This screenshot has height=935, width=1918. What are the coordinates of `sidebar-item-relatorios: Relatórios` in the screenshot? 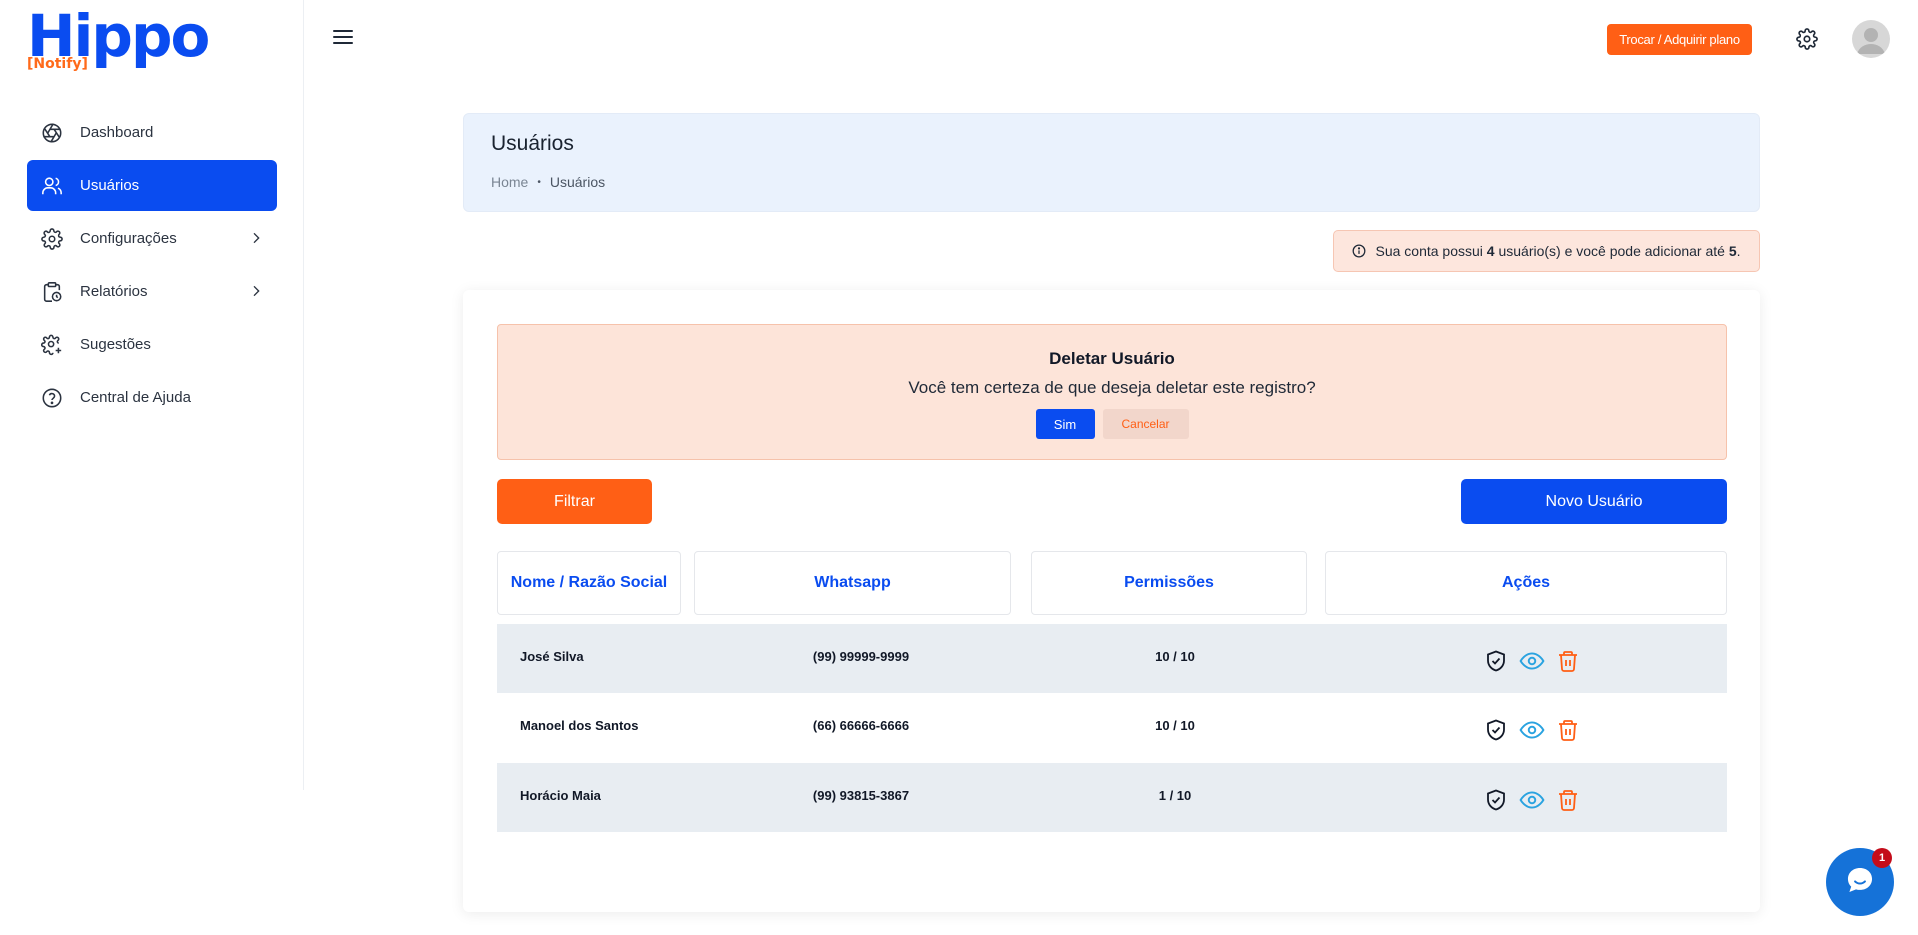 It's located at (152, 291).